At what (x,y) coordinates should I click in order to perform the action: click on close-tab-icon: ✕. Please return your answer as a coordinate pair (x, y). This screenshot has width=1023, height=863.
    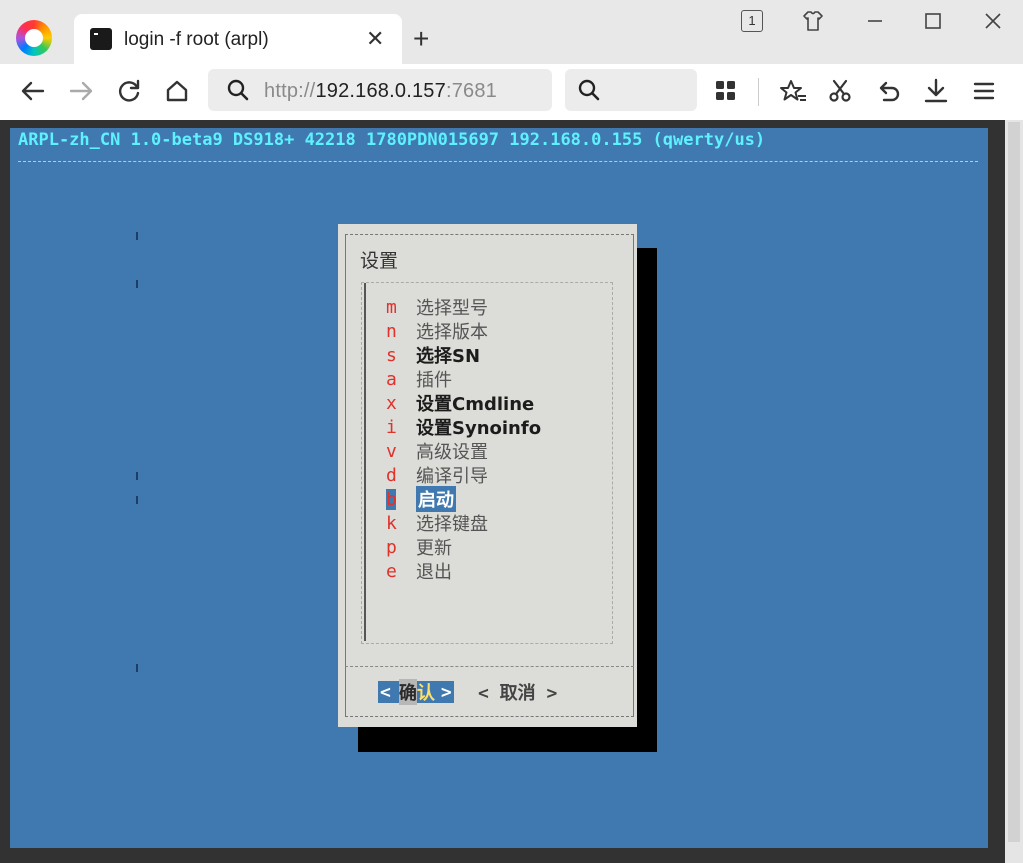
    Looking at the image, I should click on (375, 39).